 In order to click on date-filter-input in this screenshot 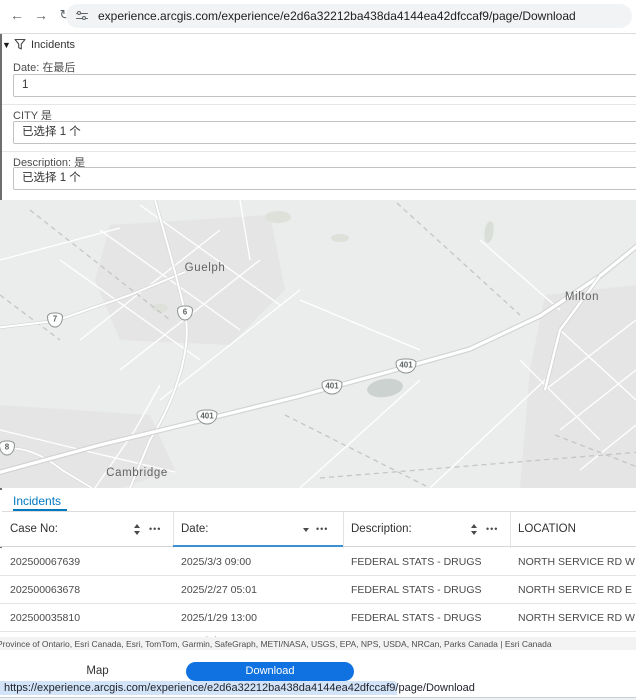, I will do `click(324, 85)`.